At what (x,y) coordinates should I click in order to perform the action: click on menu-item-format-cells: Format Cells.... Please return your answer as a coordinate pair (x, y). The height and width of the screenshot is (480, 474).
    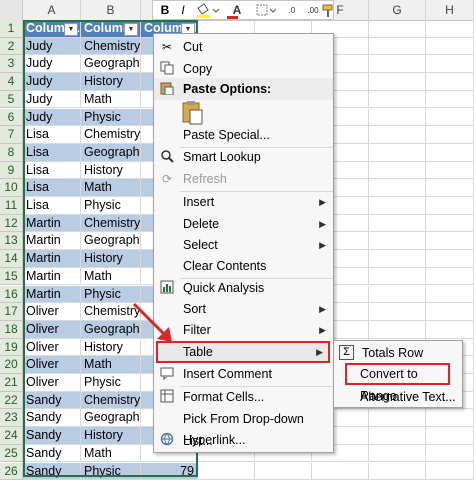
    Looking at the image, I should click on (243, 397).